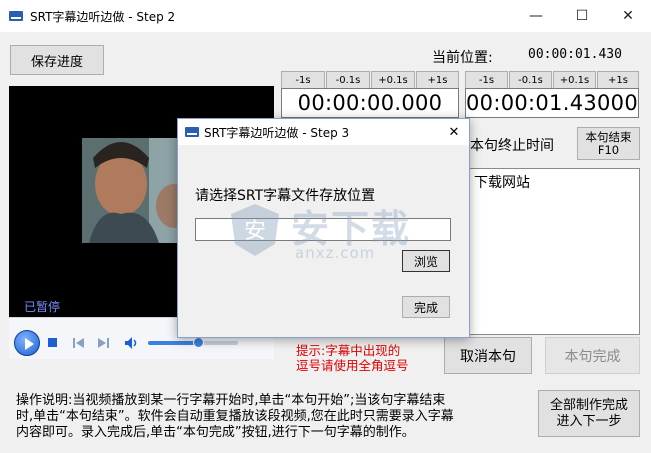 This screenshot has height=453, width=651. What do you see at coordinates (370, 103) in the screenshot?
I see `start-time-display: 00:00:00.000` at bounding box center [370, 103].